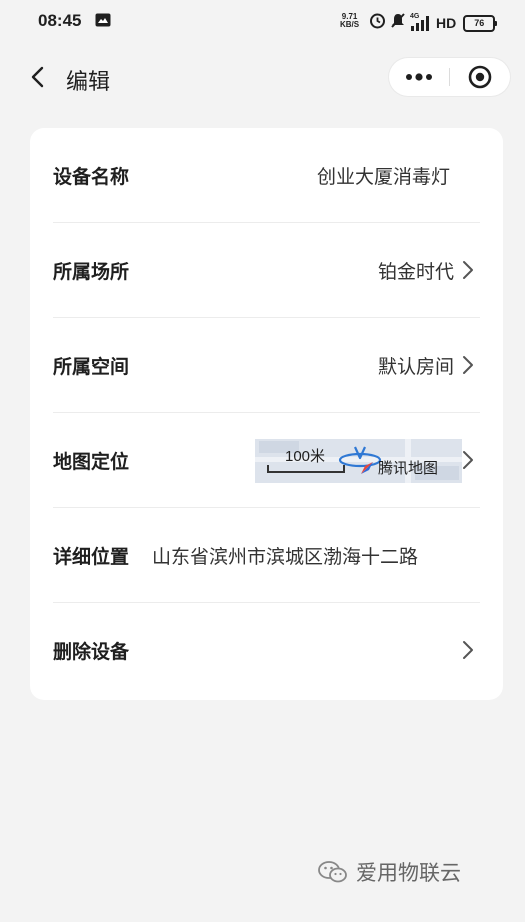 This screenshot has height=922, width=525. I want to click on device-name-label: 设备名称, so click(91, 177).